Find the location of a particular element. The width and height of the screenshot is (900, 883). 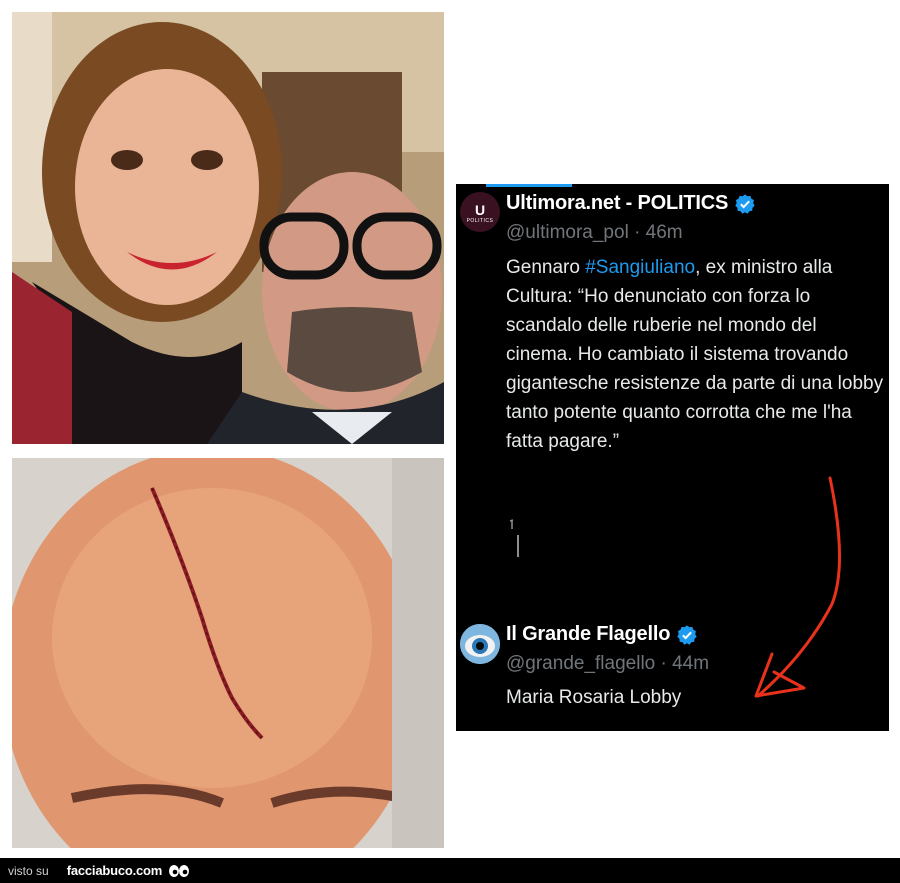

hashtag-link: #Sangiuliano is located at coordinates (640, 267).